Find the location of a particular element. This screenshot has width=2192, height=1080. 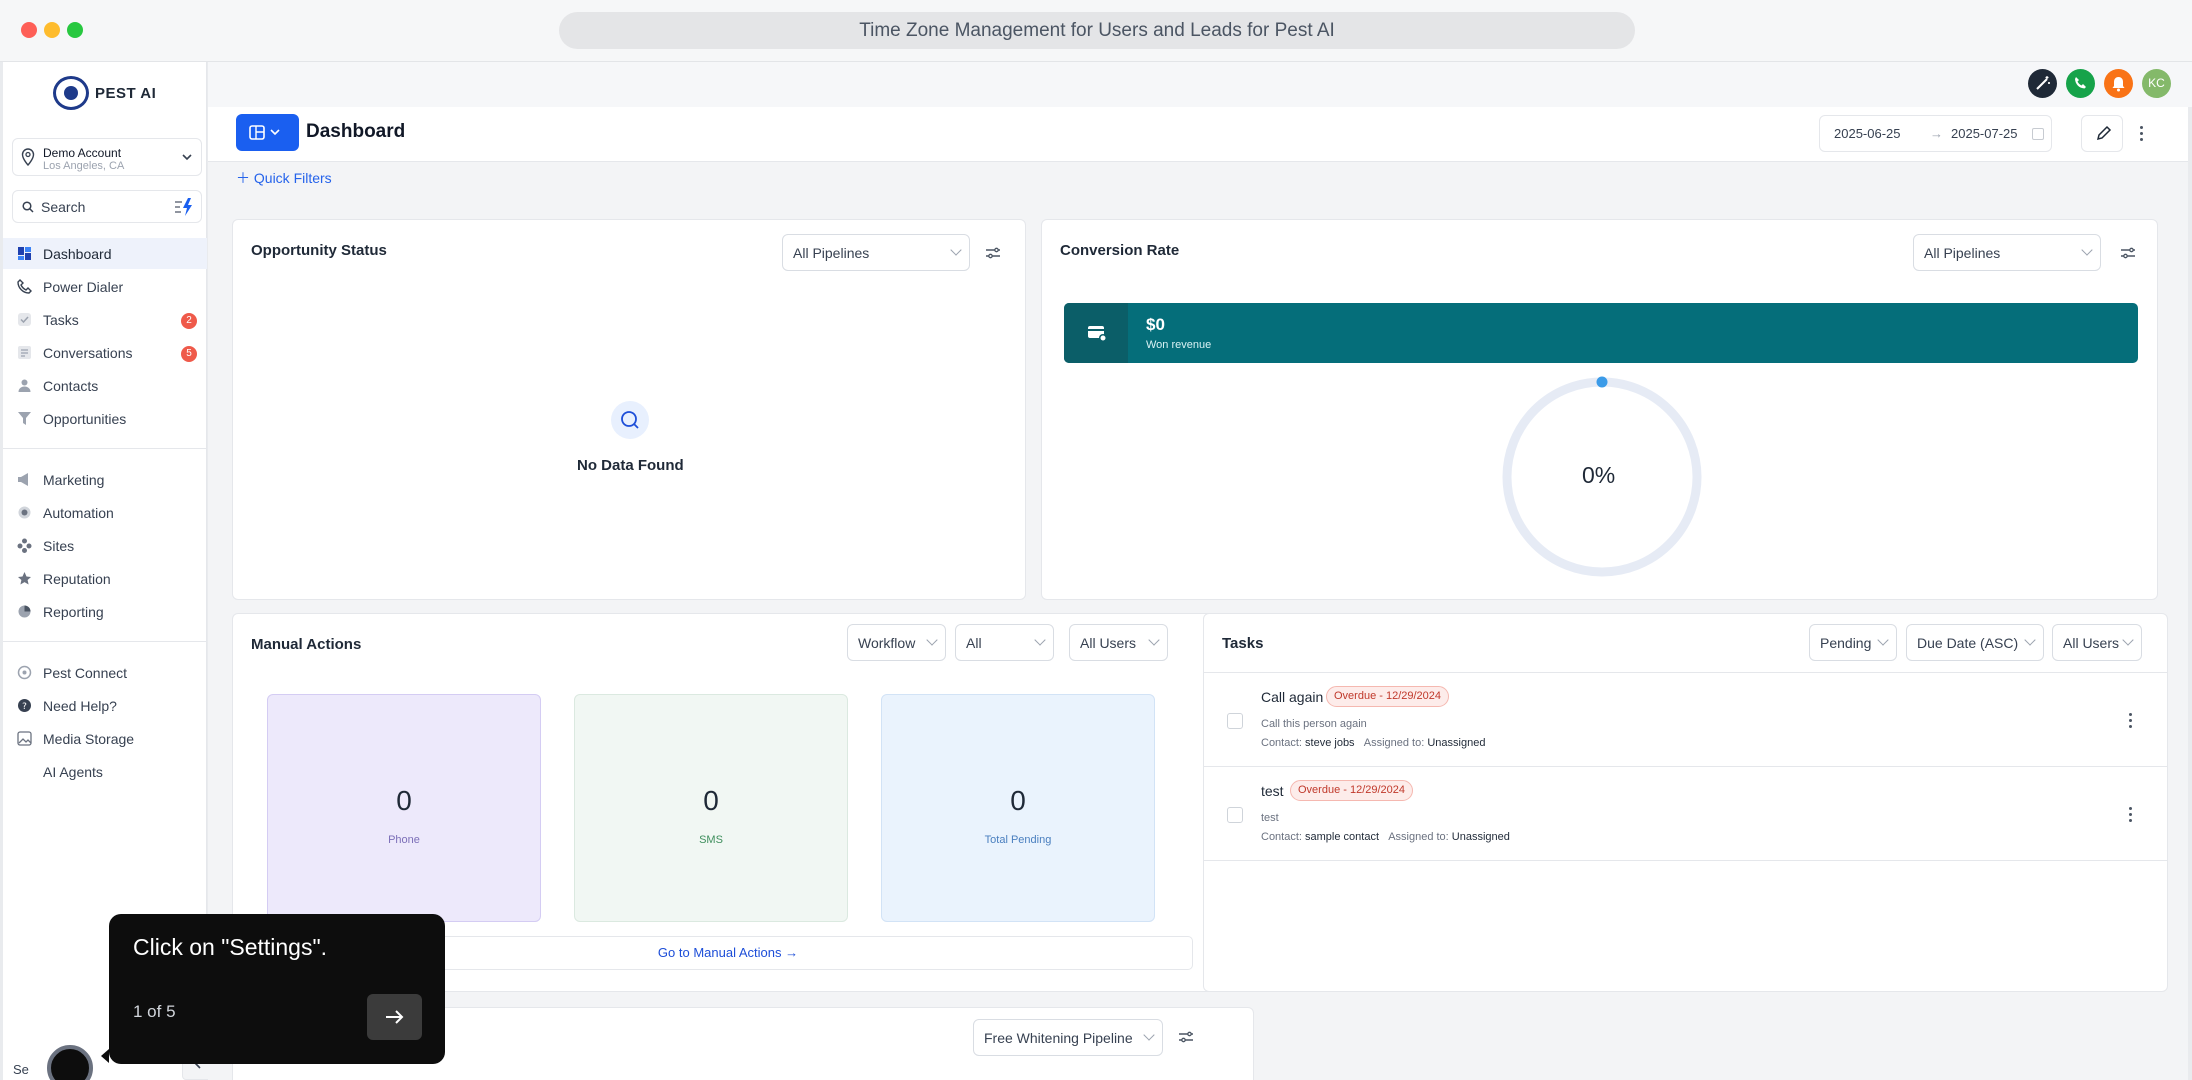

date-range-picker: 2025-06-25 → 2025-07-25 is located at coordinates (1935, 133).